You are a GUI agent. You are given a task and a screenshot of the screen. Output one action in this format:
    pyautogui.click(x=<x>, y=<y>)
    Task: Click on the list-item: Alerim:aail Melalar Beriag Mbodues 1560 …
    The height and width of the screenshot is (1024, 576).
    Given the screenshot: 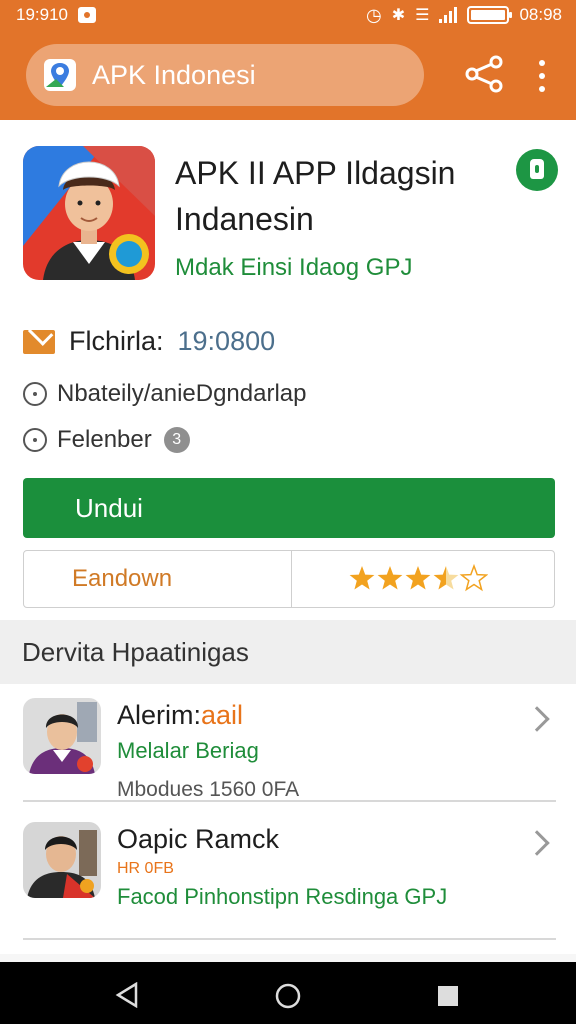 What is the action you would take?
    pyautogui.click(x=288, y=751)
    